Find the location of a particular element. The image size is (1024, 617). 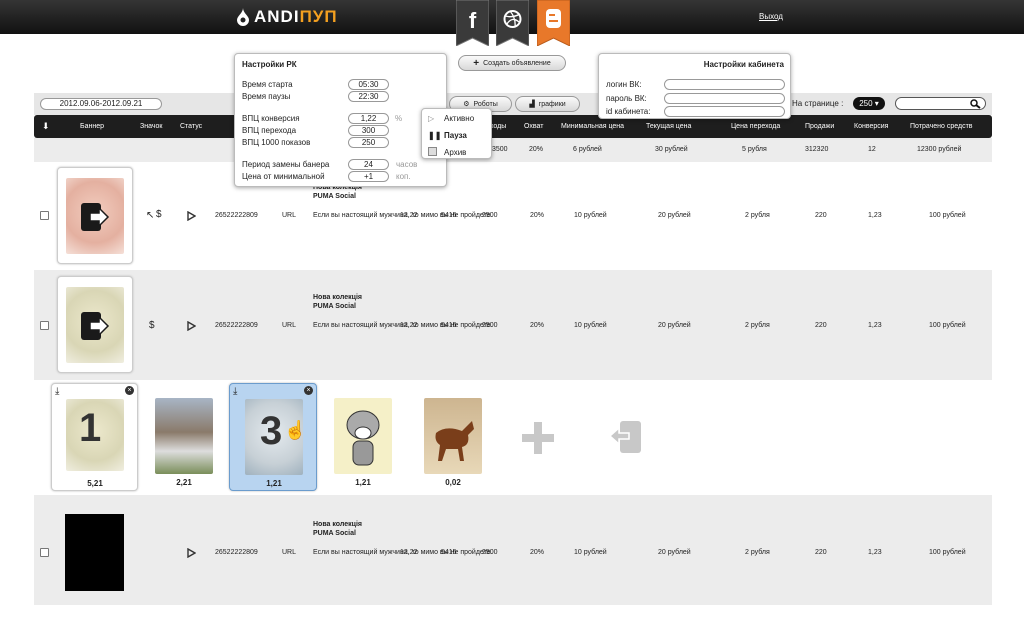

per-page-select: 250 ▾ is located at coordinates (869, 103).